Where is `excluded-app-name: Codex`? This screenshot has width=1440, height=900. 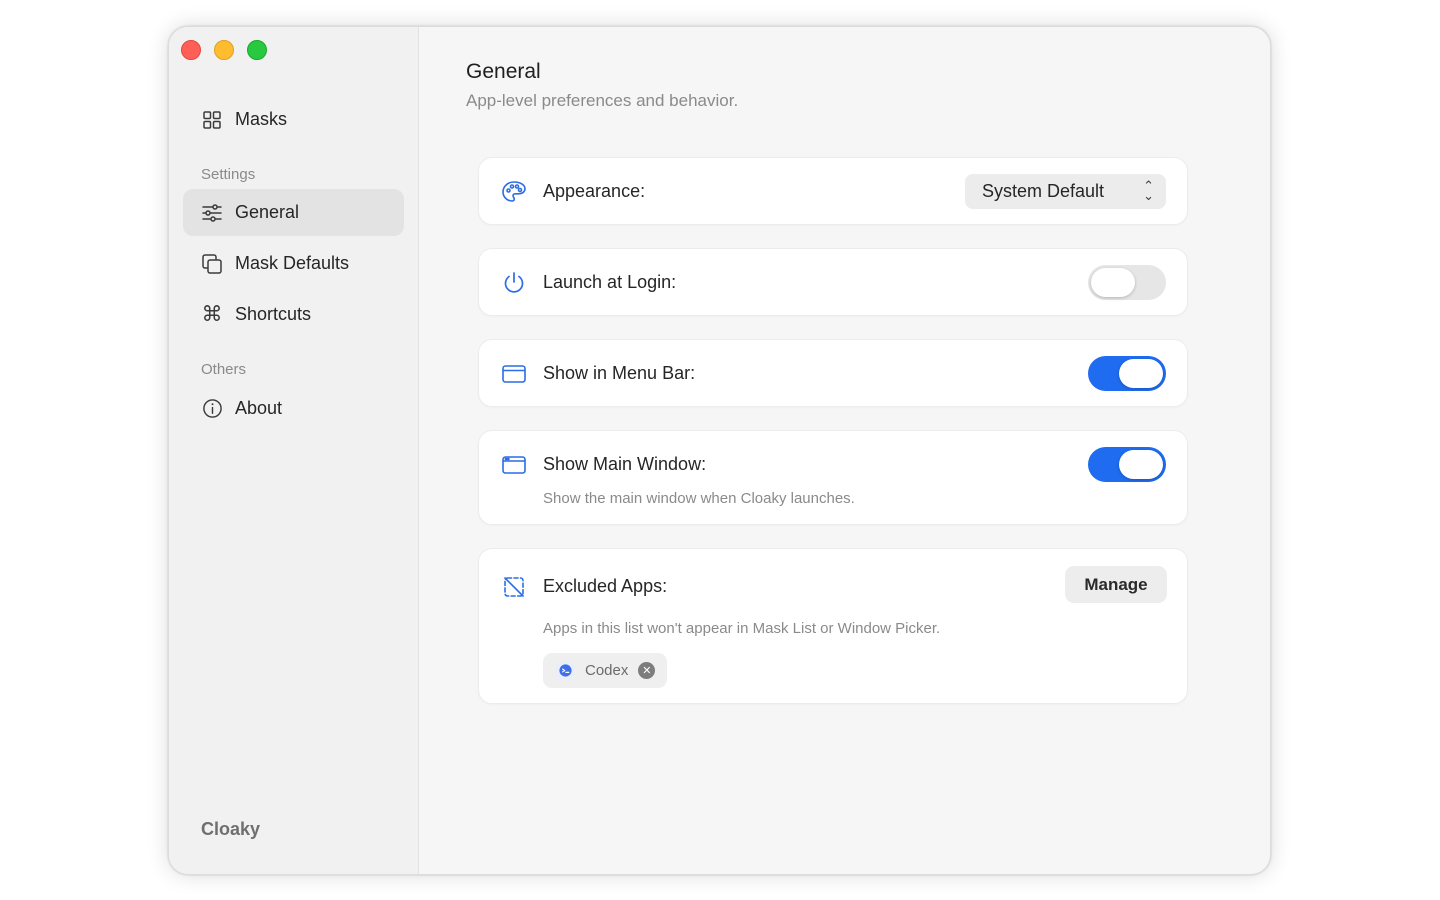
excluded-app-name: Codex is located at coordinates (607, 670).